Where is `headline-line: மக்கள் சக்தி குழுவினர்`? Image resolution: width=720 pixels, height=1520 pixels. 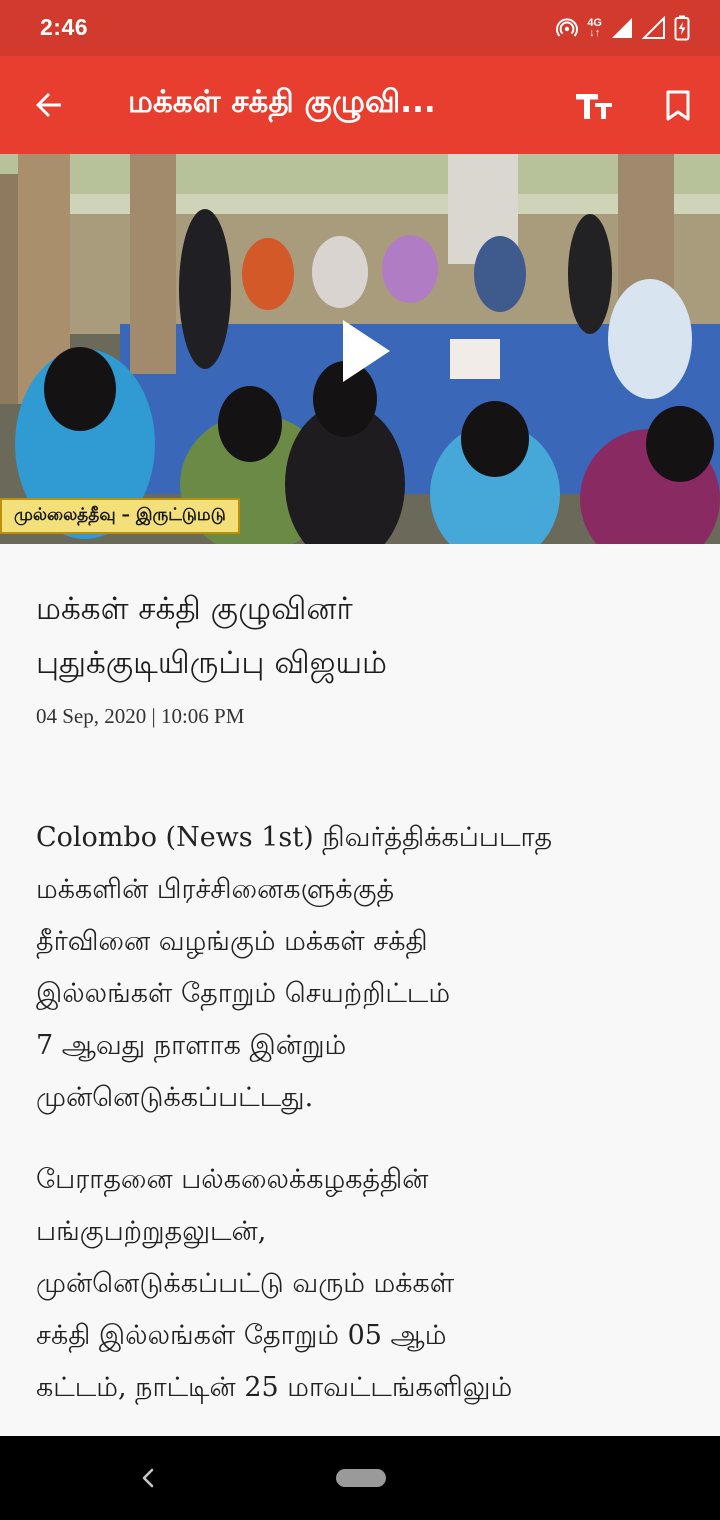
headline-line: மக்கள் சக்தி குழுவினர் is located at coordinates (194, 609).